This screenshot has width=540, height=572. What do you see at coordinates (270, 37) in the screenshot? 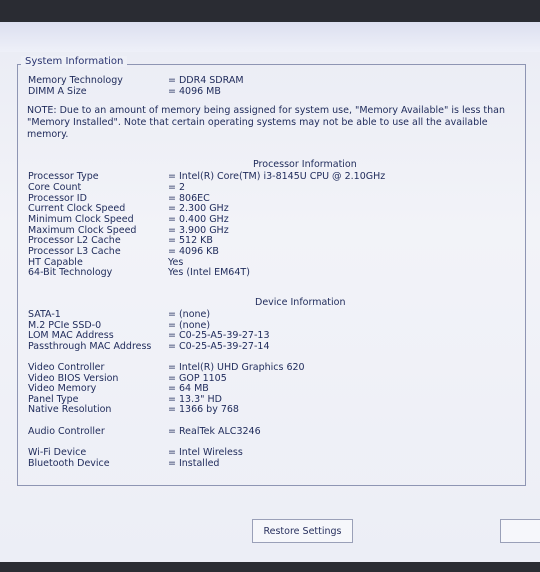
I see `header-band` at bounding box center [270, 37].